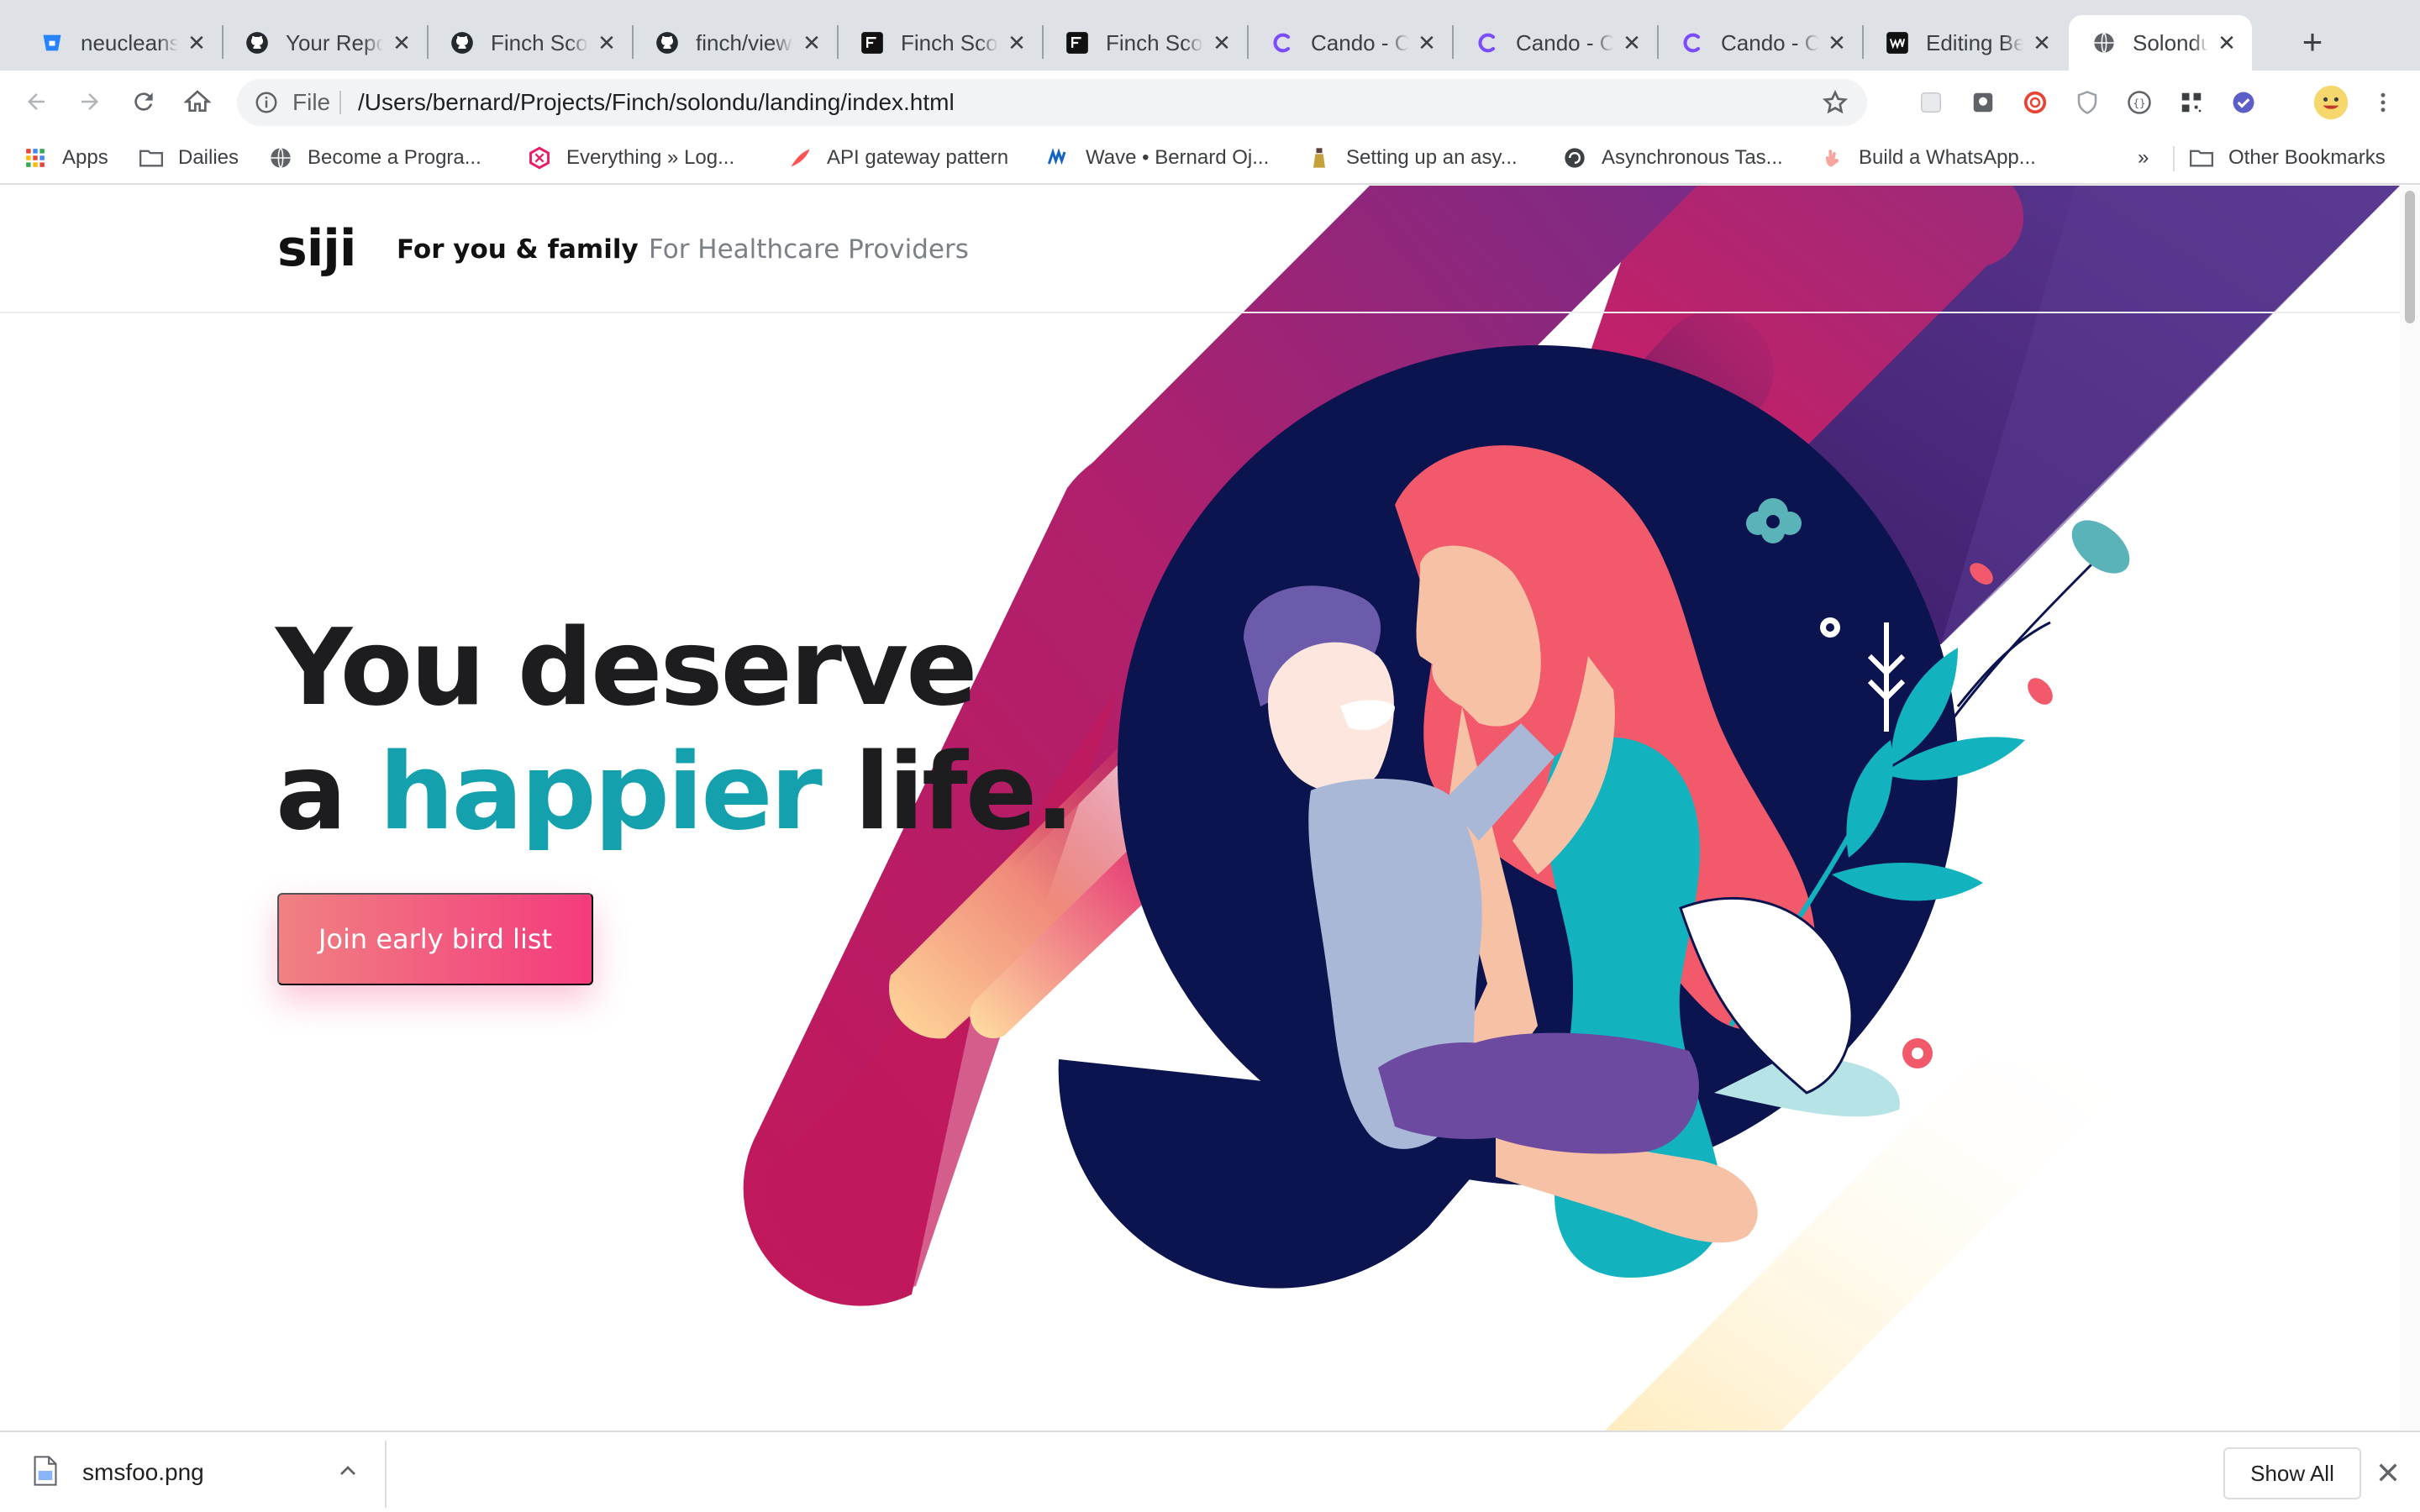 Image resolution: width=2420 pixels, height=1512 pixels. I want to click on extension-lightbulb-icon, so click(1983, 102).